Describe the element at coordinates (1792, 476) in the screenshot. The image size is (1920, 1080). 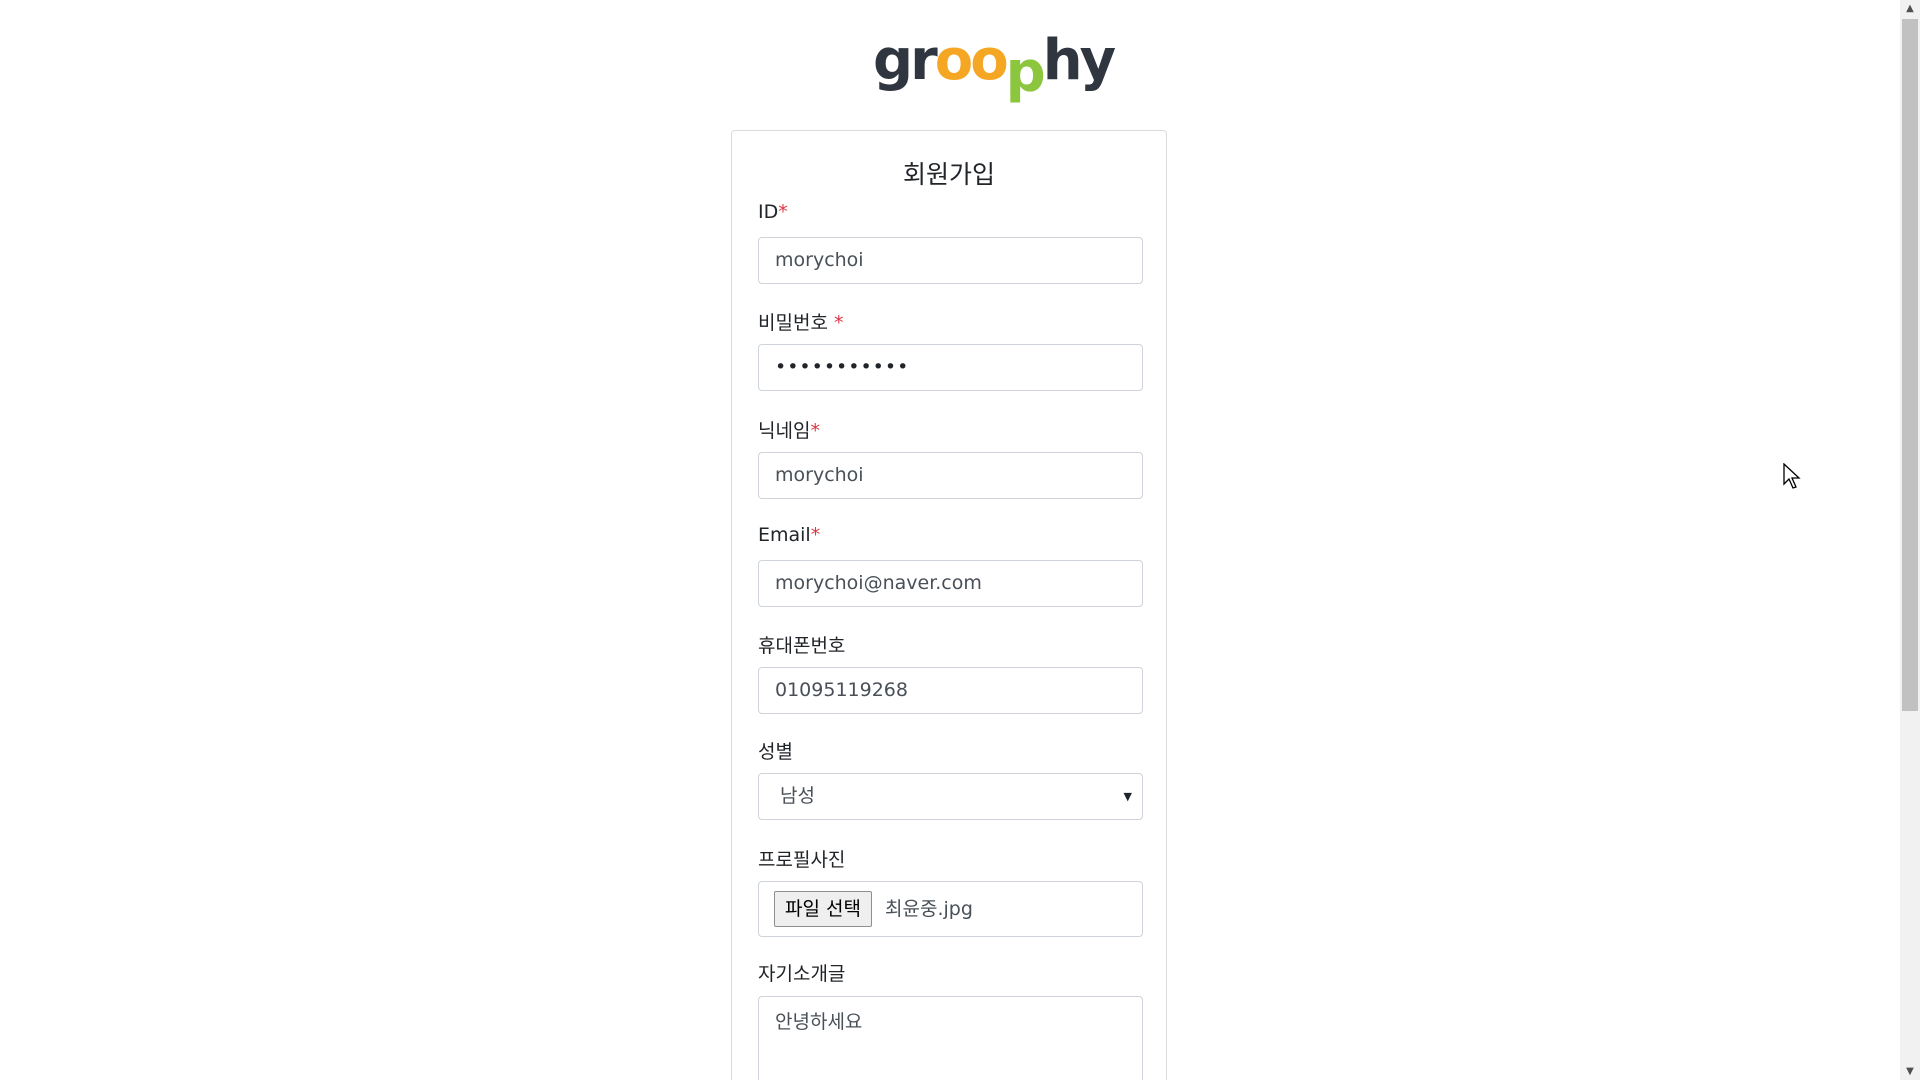
I see `mouse-cursor-icon` at that location.